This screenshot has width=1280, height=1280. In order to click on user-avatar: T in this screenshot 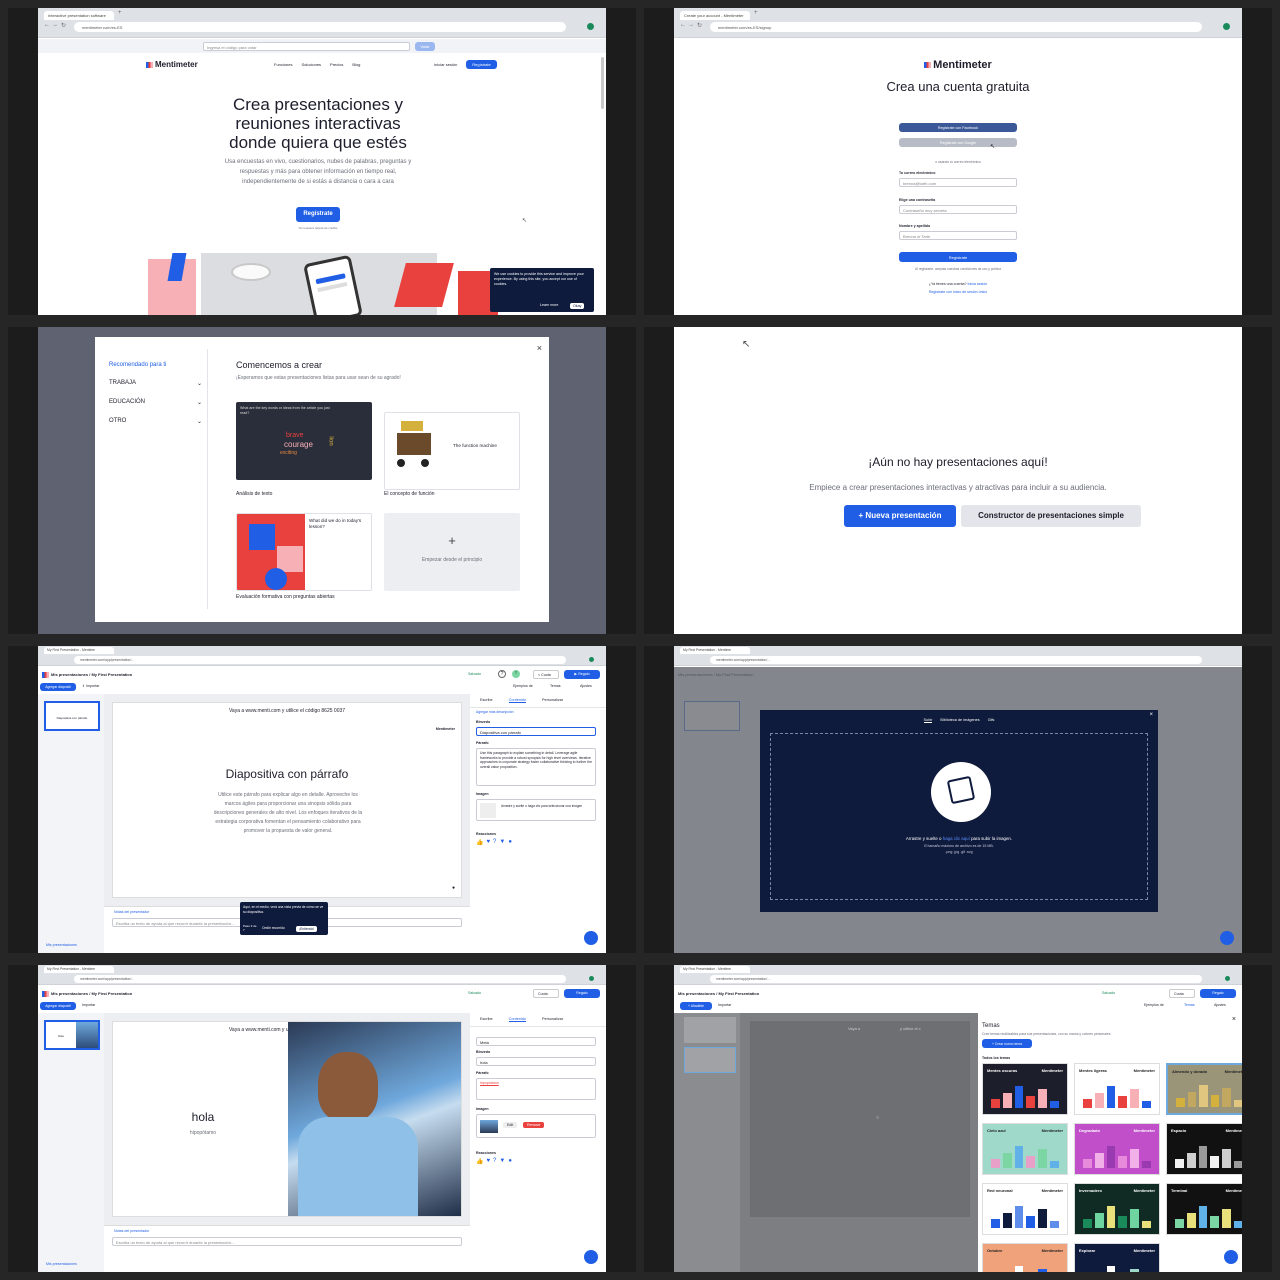, I will do `click(516, 674)`.